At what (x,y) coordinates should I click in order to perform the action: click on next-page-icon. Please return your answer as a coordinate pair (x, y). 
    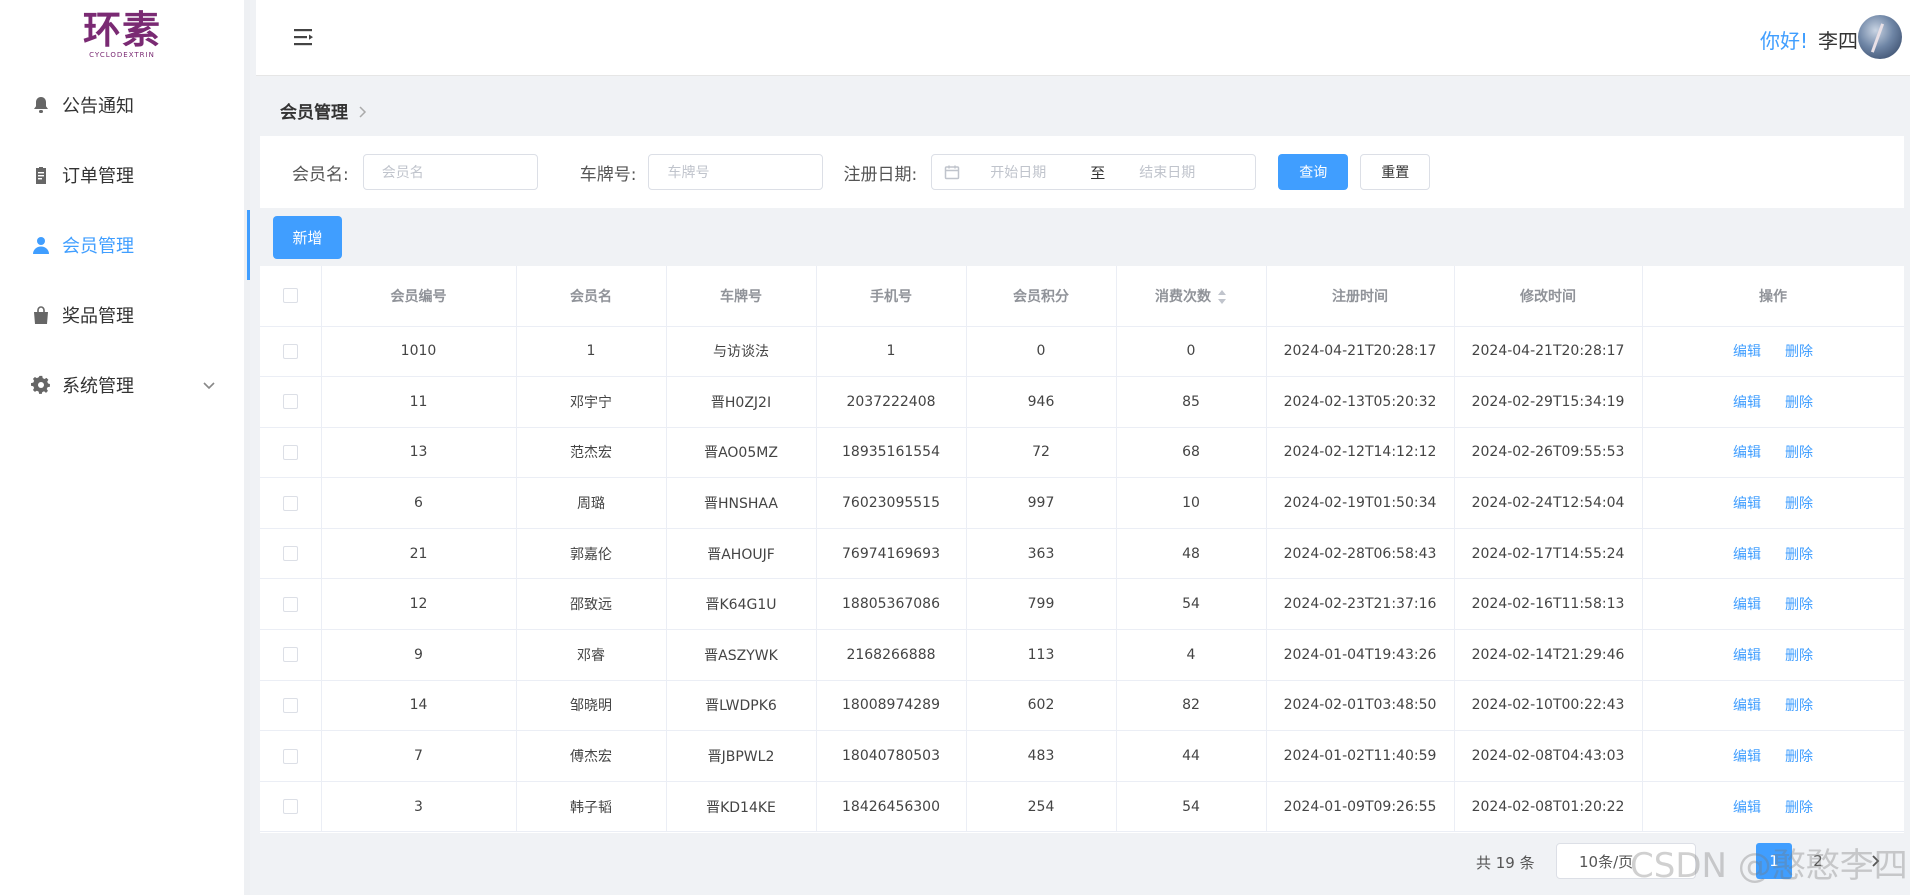
    Looking at the image, I should click on (1876, 861).